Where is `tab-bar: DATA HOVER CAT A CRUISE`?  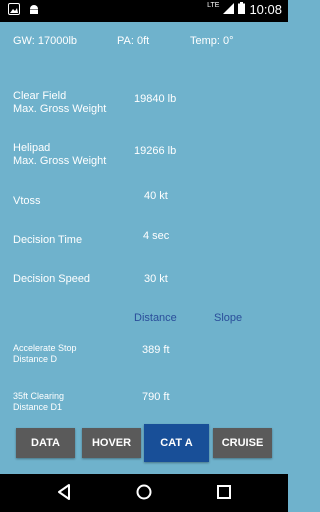 tab-bar: DATA HOVER CAT A CRUISE is located at coordinates (144, 449).